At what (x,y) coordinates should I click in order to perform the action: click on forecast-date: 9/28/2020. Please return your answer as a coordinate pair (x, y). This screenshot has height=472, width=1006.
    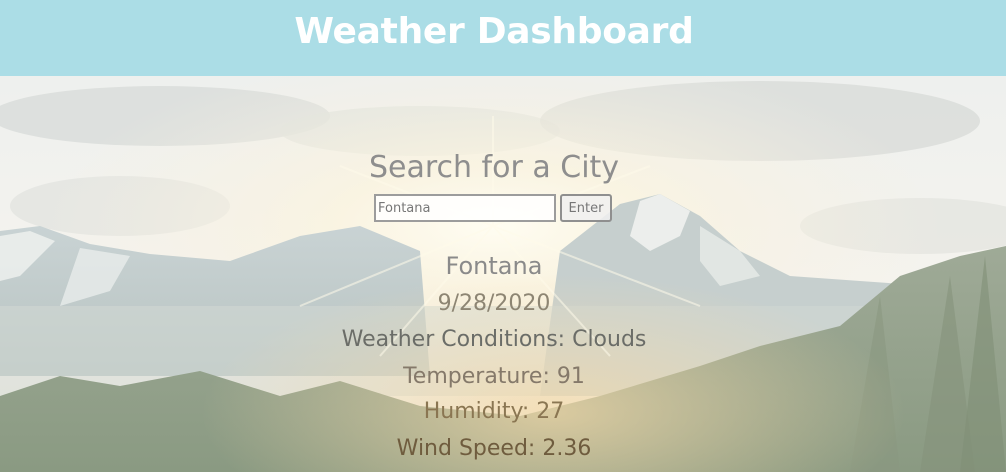
    Looking at the image, I should click on (494, 303).